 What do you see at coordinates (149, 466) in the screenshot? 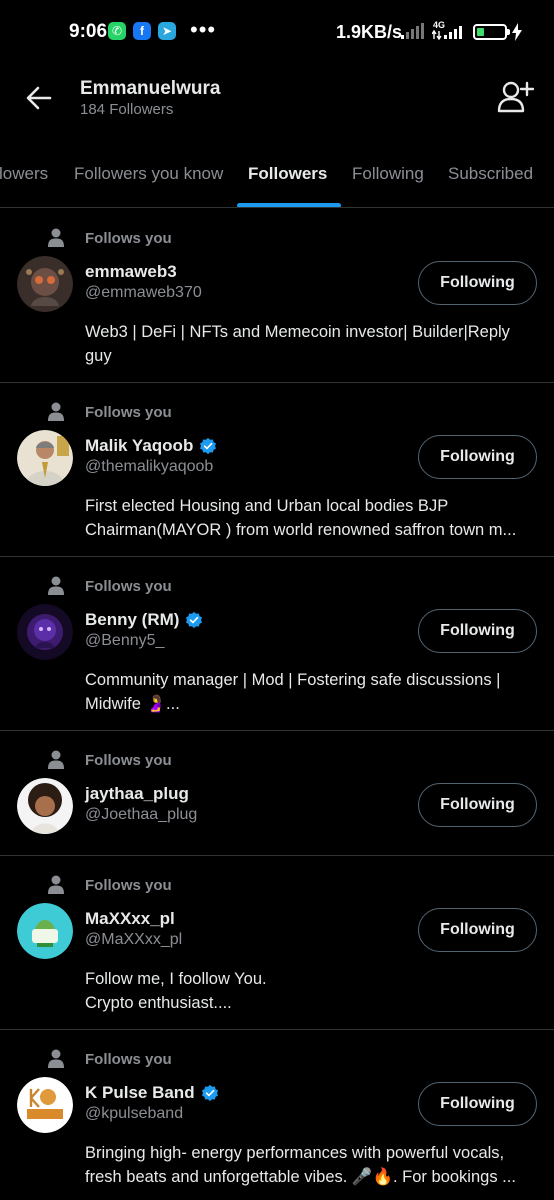
I see `user-handle: @themalikyaqoob` at bounding box center [149, 466].